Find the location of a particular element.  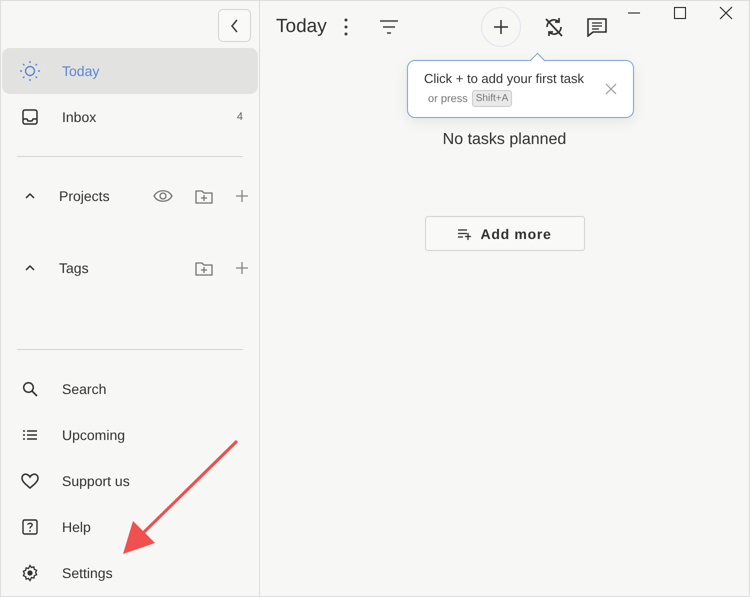

more-icon is located at coordinates (345, 27).